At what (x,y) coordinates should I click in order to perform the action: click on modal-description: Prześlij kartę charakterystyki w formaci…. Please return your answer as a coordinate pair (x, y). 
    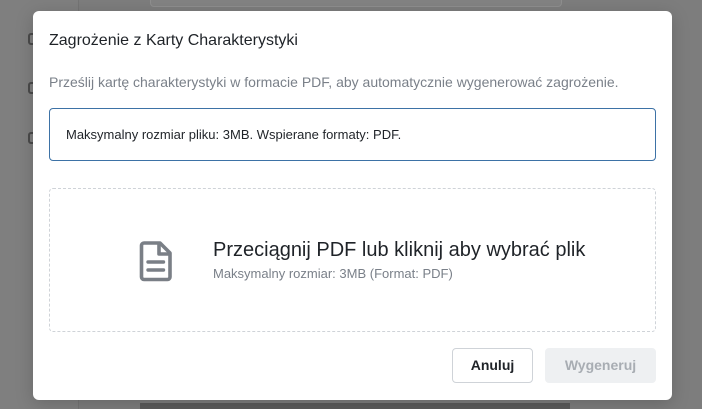
    Looking at the image, I should click on (334, 82).